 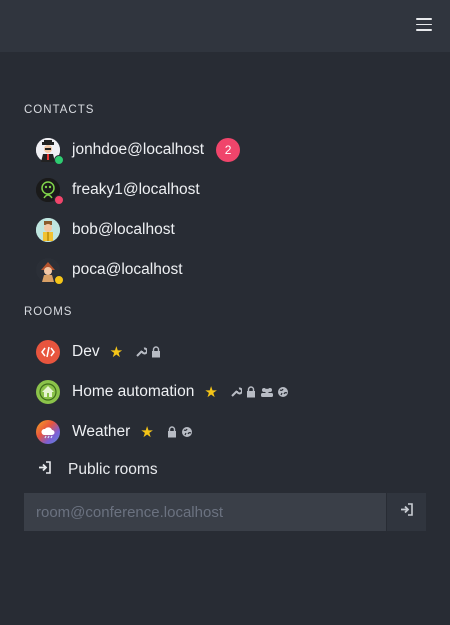 I want to click on status-away-icon, so click(x=59, y=280).